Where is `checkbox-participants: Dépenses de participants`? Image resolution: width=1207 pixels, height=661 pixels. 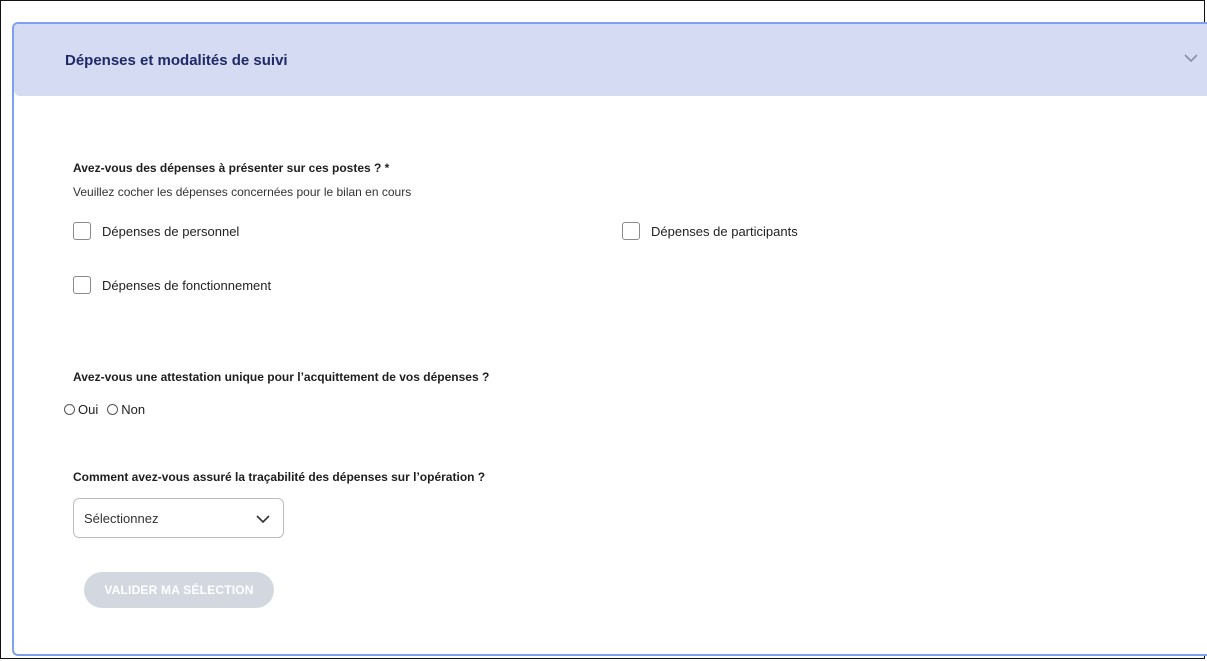
checkbox-participants: Dépenses de participants is located at coordinates (710, 231).